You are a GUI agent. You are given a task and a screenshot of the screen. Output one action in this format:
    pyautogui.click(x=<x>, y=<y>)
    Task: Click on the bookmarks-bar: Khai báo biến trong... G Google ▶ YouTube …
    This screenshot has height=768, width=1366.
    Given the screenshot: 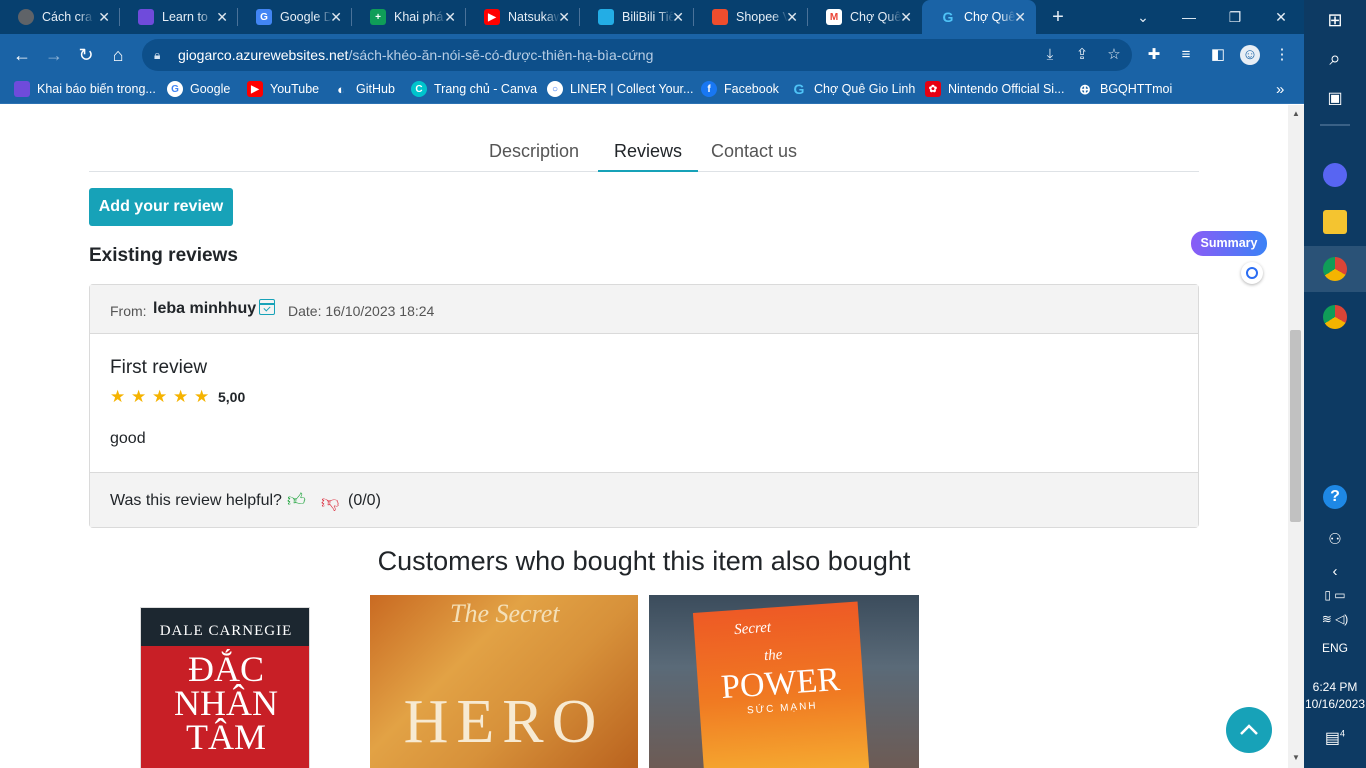 What is the action you would take?
    pyautogui.click(x=652, y=90)
    